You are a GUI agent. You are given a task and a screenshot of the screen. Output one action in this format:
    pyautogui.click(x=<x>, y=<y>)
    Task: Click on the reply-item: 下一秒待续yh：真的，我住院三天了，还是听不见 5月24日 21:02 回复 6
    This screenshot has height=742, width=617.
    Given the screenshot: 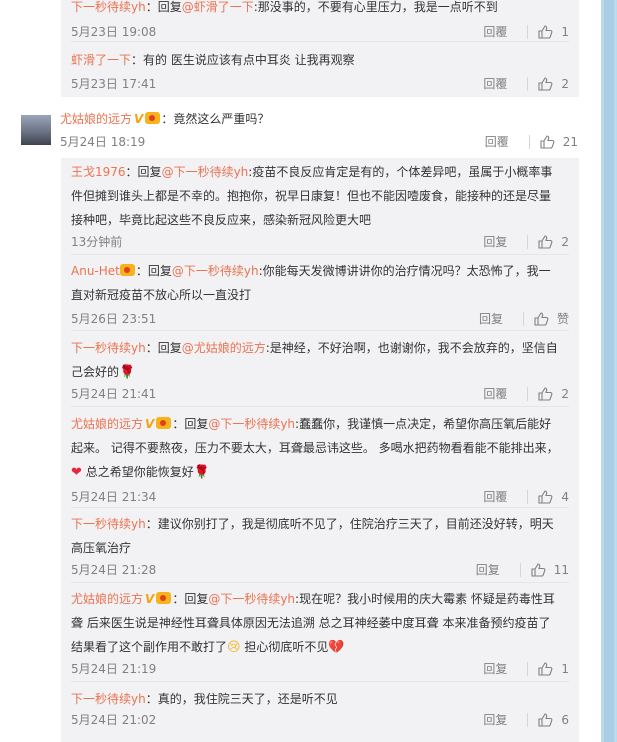 What is the action you would take?
    pyautogui.click(x=320, y=713)
    